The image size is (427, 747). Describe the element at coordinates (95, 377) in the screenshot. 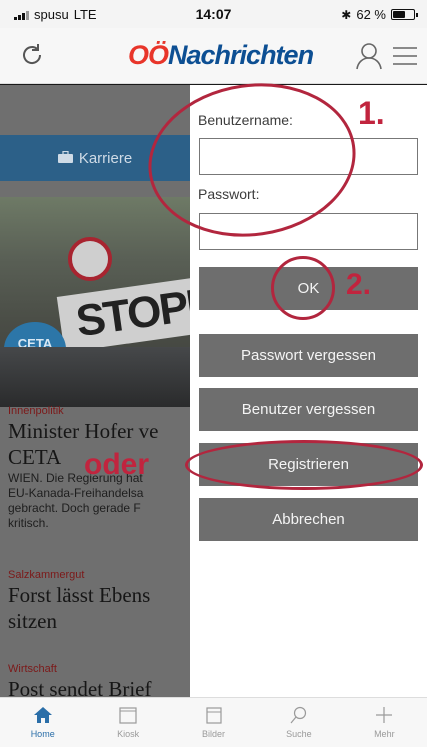

I see `crowd-shape` at that location.